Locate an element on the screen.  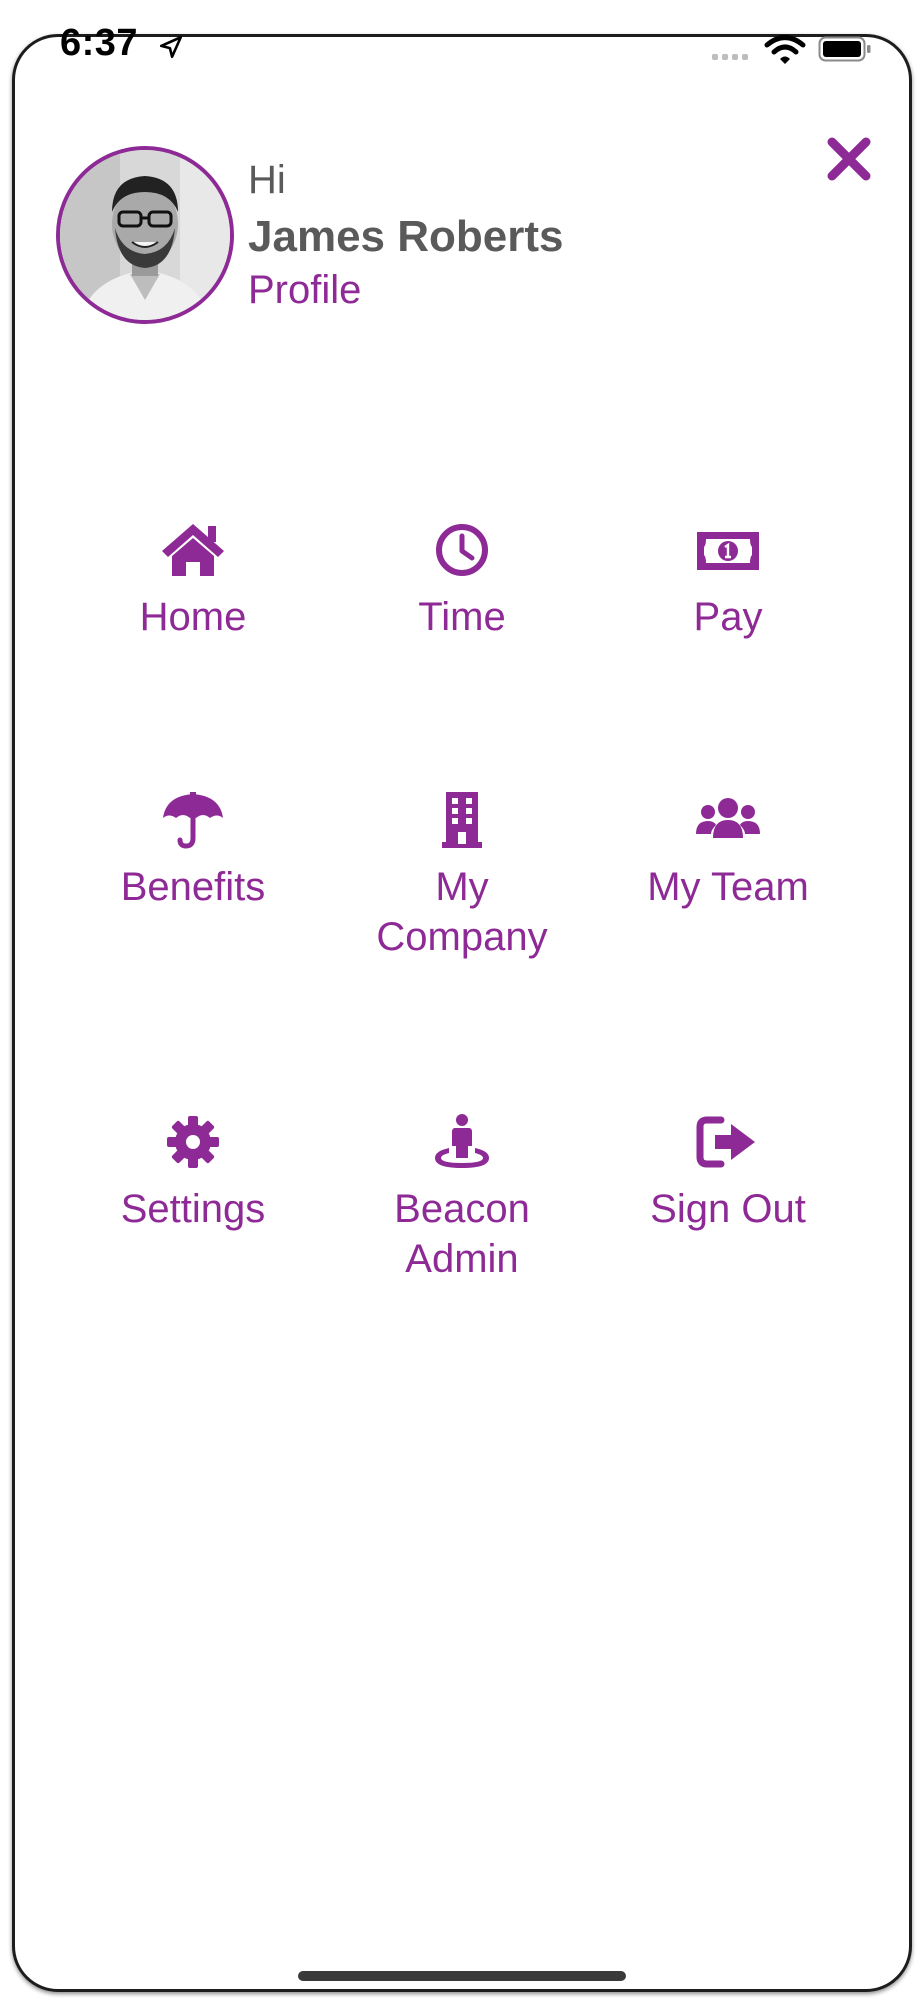
battery-icon is located at coordinates (844, 49).